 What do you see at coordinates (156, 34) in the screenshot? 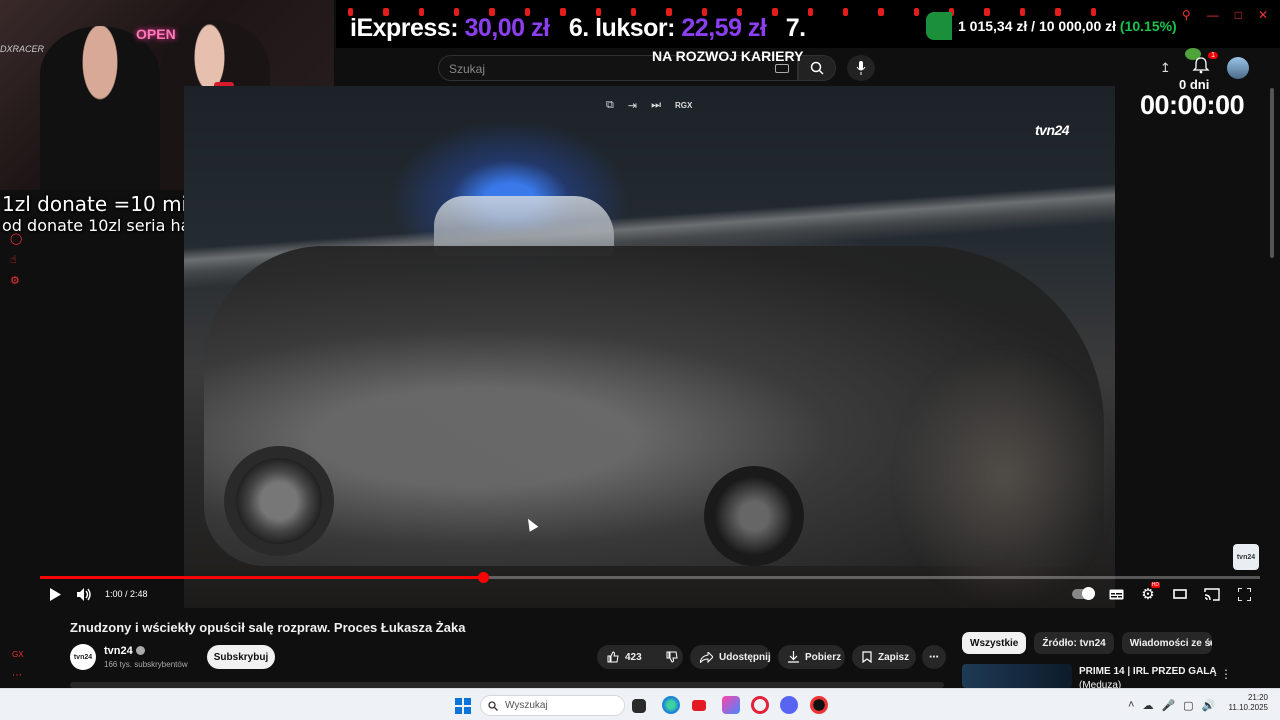
I see `neon-sign: OPEN` at bounding box center [156, 34].